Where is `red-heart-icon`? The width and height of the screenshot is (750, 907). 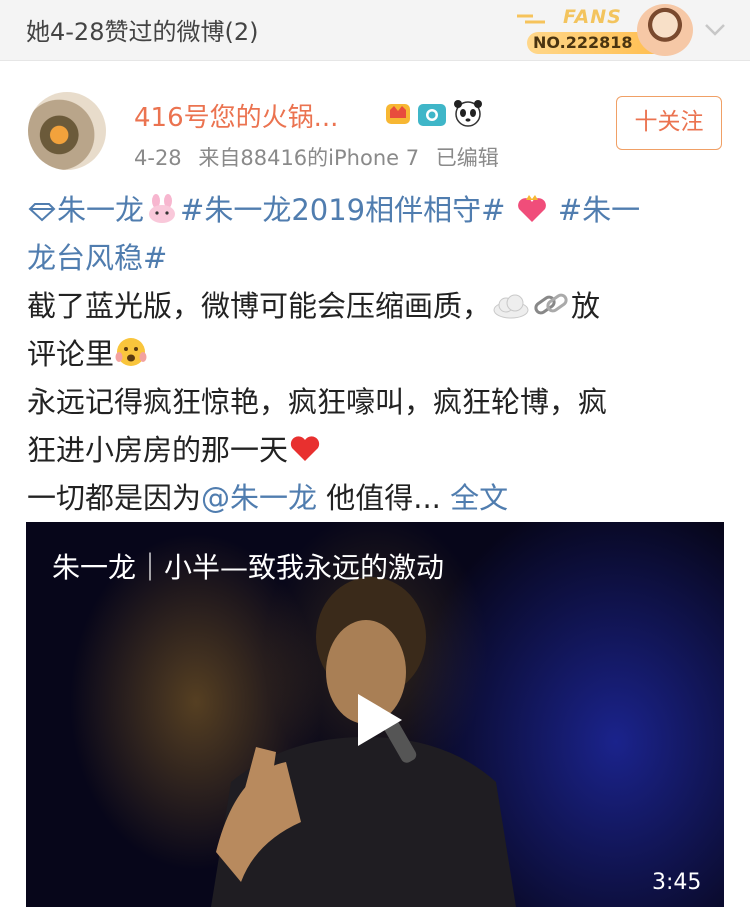 red-heart-icon is located at coordinates (305, 448).